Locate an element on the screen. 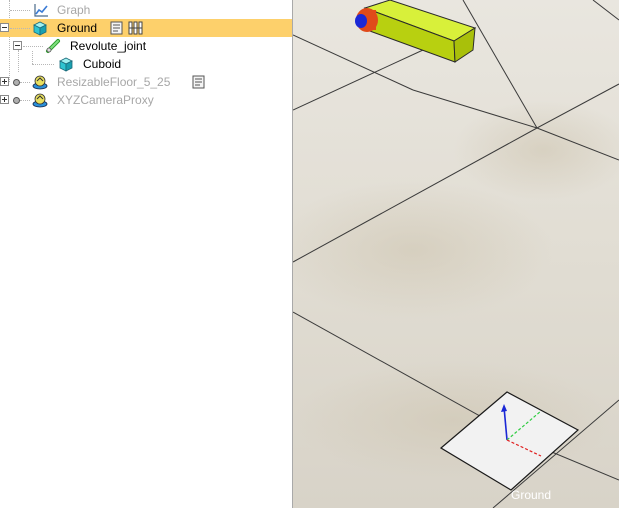 The width and height of the screenshot is (619, 508). tree-item-revolute-joint: Revolute_joint is located at coordinates (146, 54).